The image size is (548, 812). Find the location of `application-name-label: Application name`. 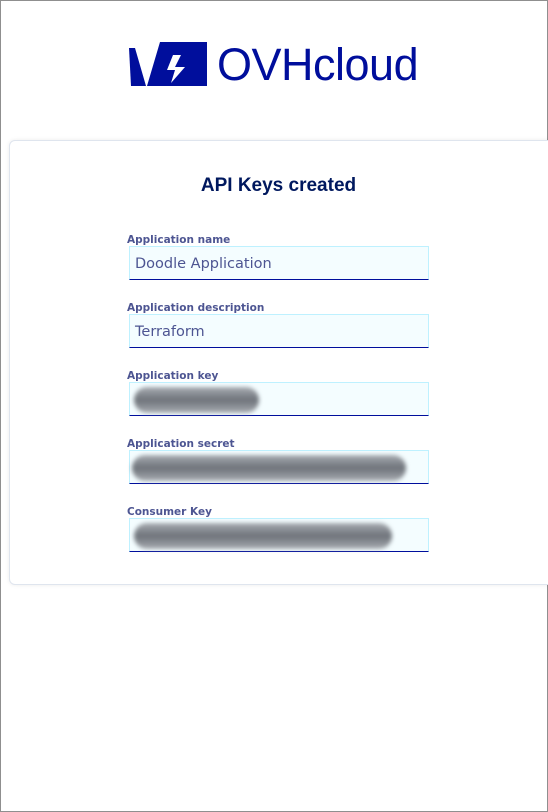

application-name-label: Application name is located at coordinates (179, 240).